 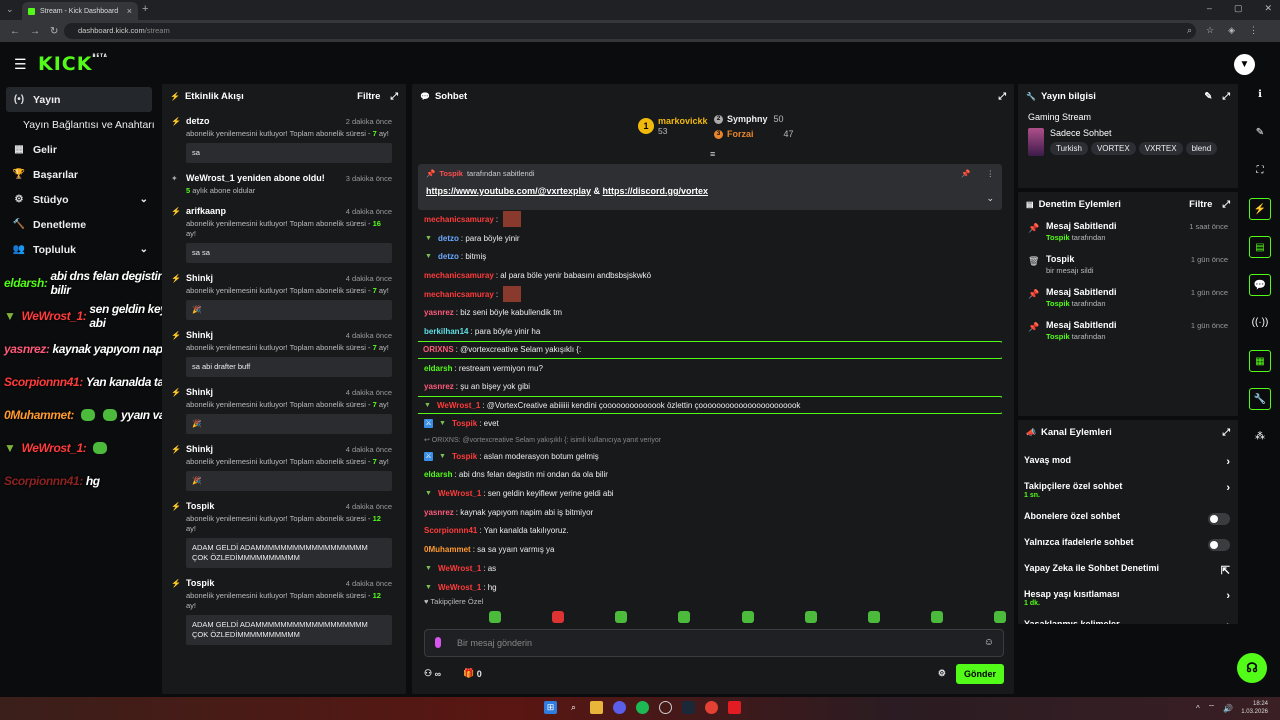 What do you see at coordinates (665, 707) in the screenshot?
I see `obs-icon` at bounding box center [665, 707].